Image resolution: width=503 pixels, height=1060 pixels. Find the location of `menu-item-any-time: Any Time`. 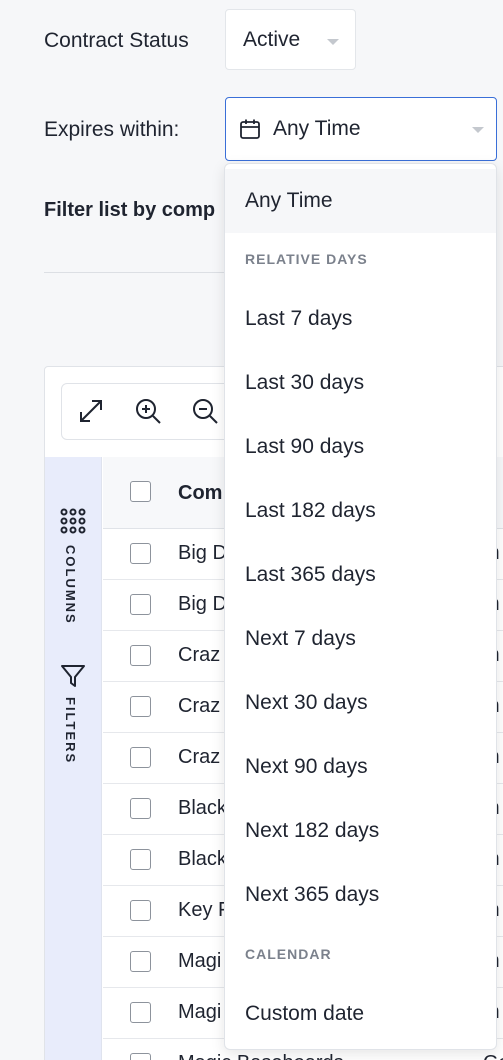

menu-item-any-time: Any Time is located at coordinates (360, 201).